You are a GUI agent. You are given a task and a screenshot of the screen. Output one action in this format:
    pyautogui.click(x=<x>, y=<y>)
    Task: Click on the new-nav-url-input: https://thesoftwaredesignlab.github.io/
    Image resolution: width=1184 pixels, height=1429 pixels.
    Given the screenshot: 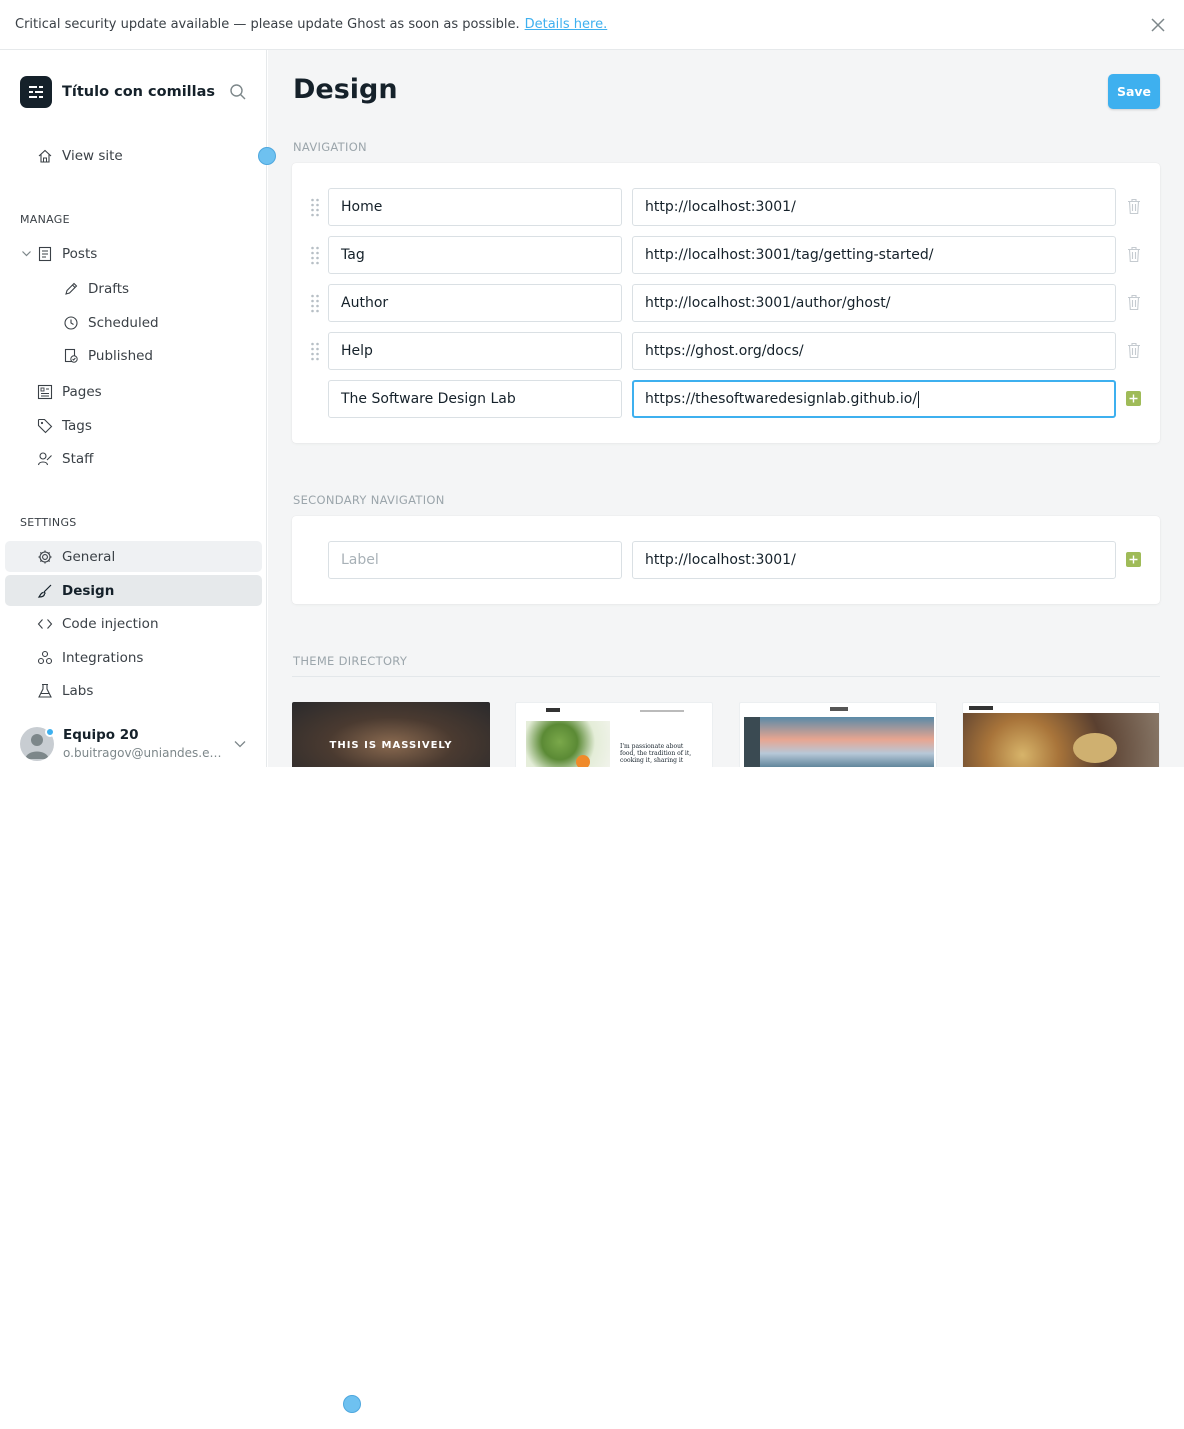 What is the action you would take?
    pyautogui.click(x=874, y=399)
    